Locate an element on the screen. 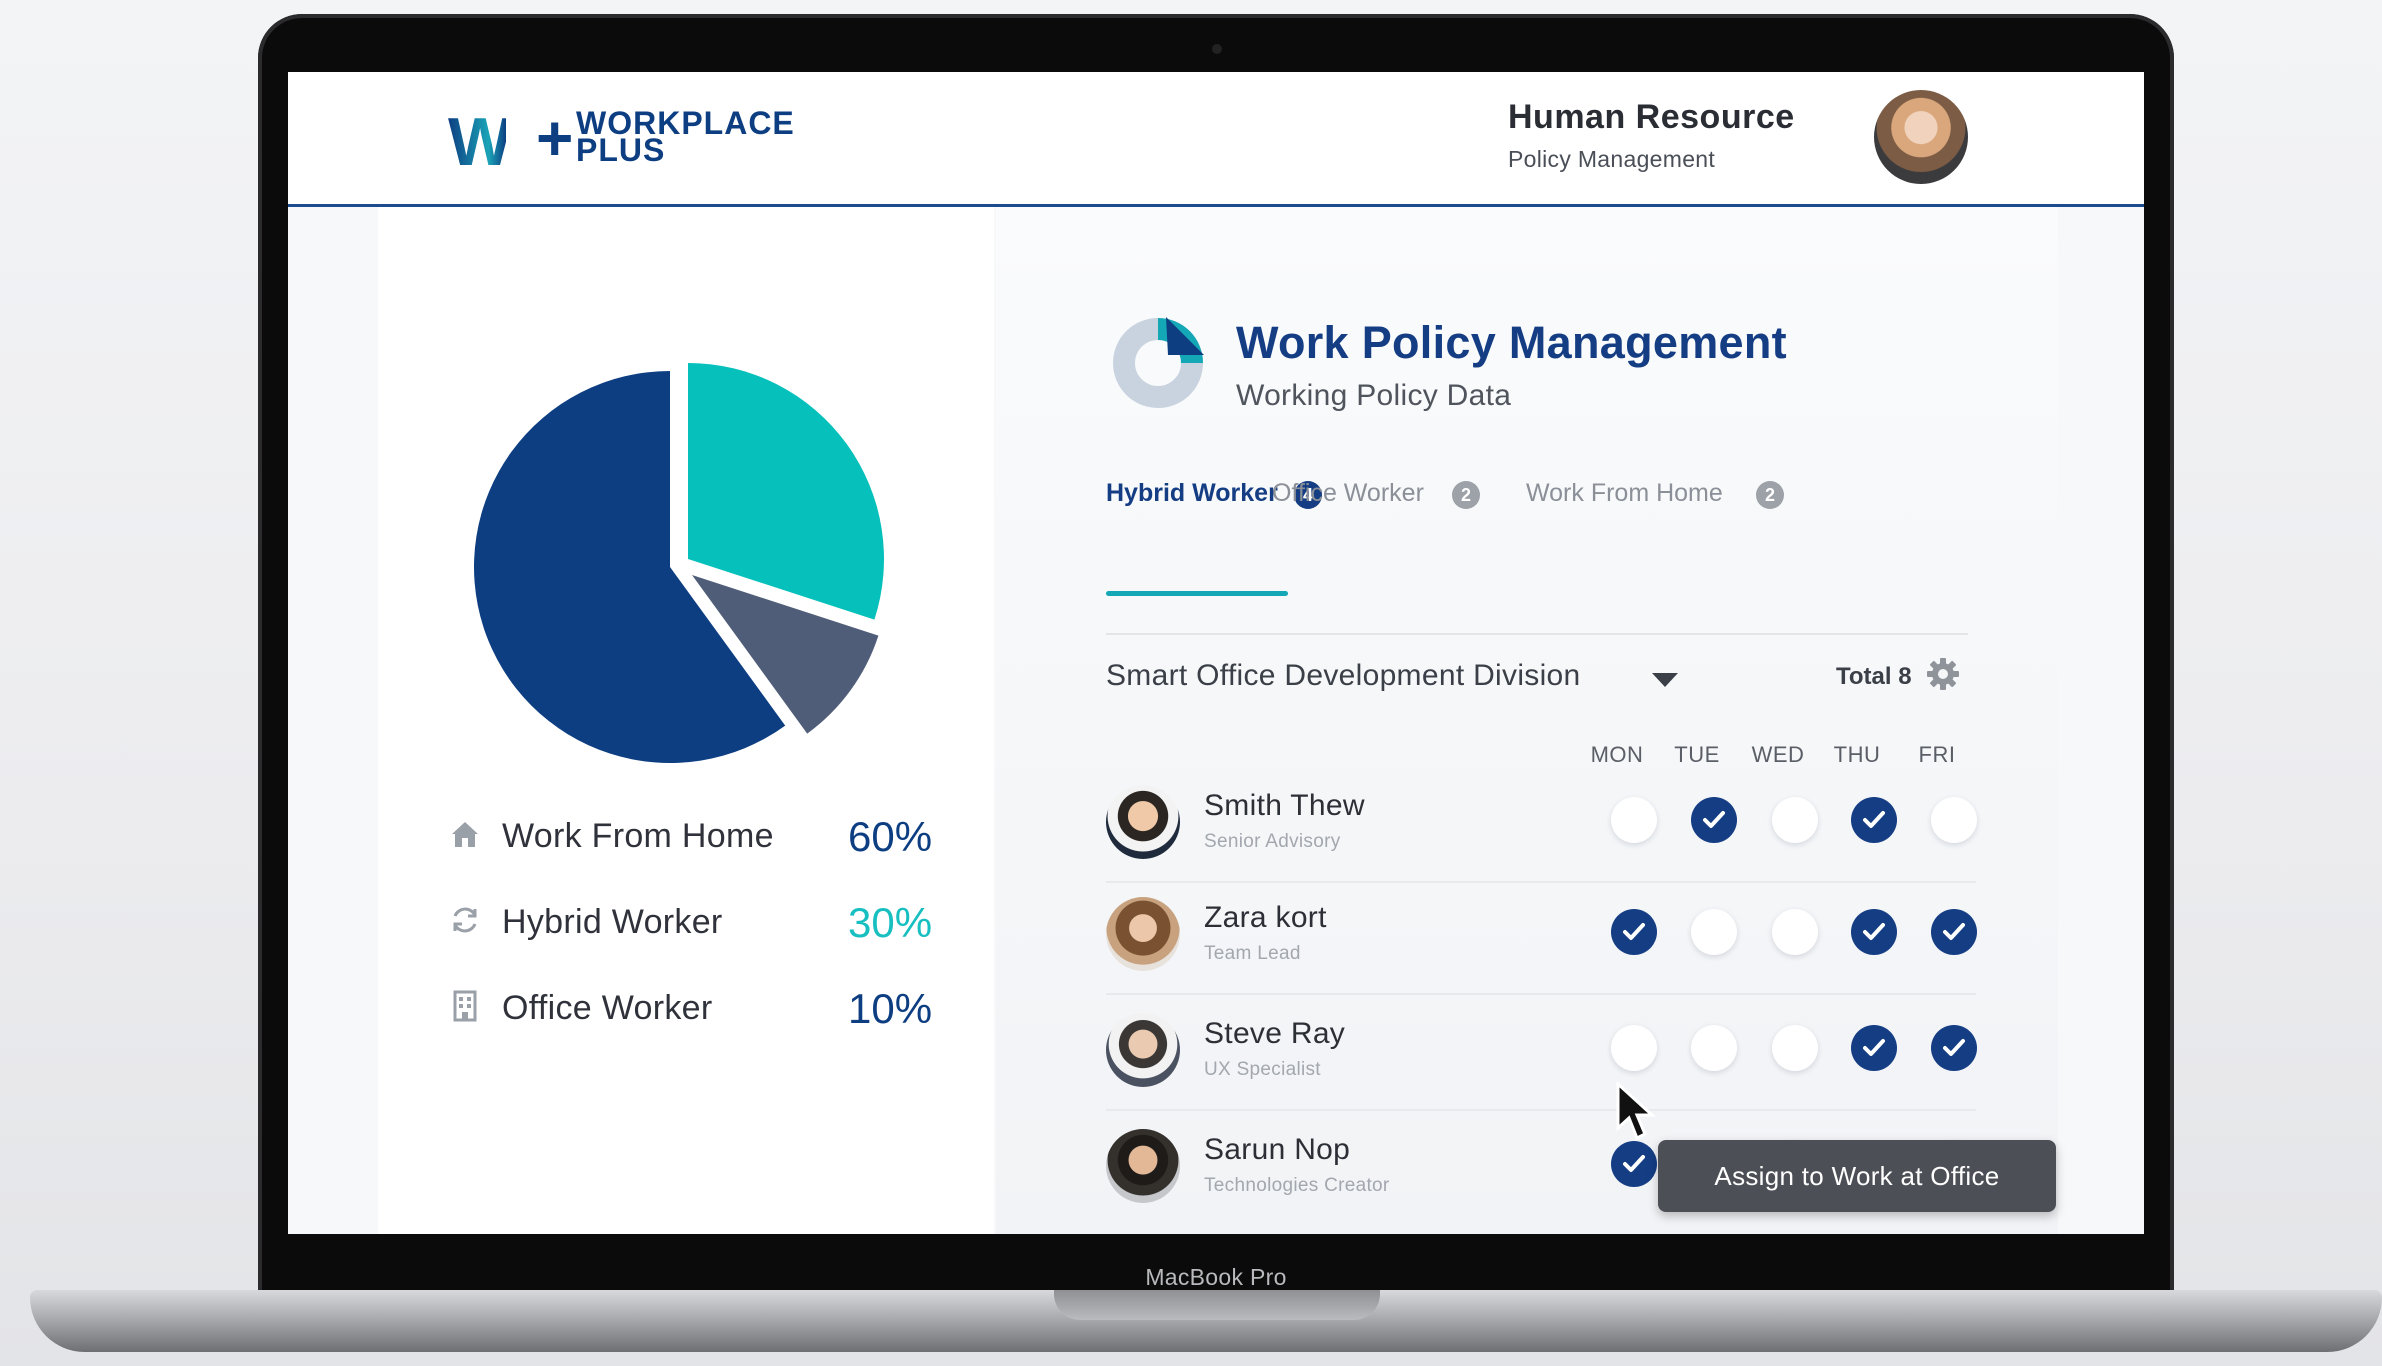 The width and height of the screenshot is (2382, 1366). day-header-wed: WED is located at coordinates (1778, 754).